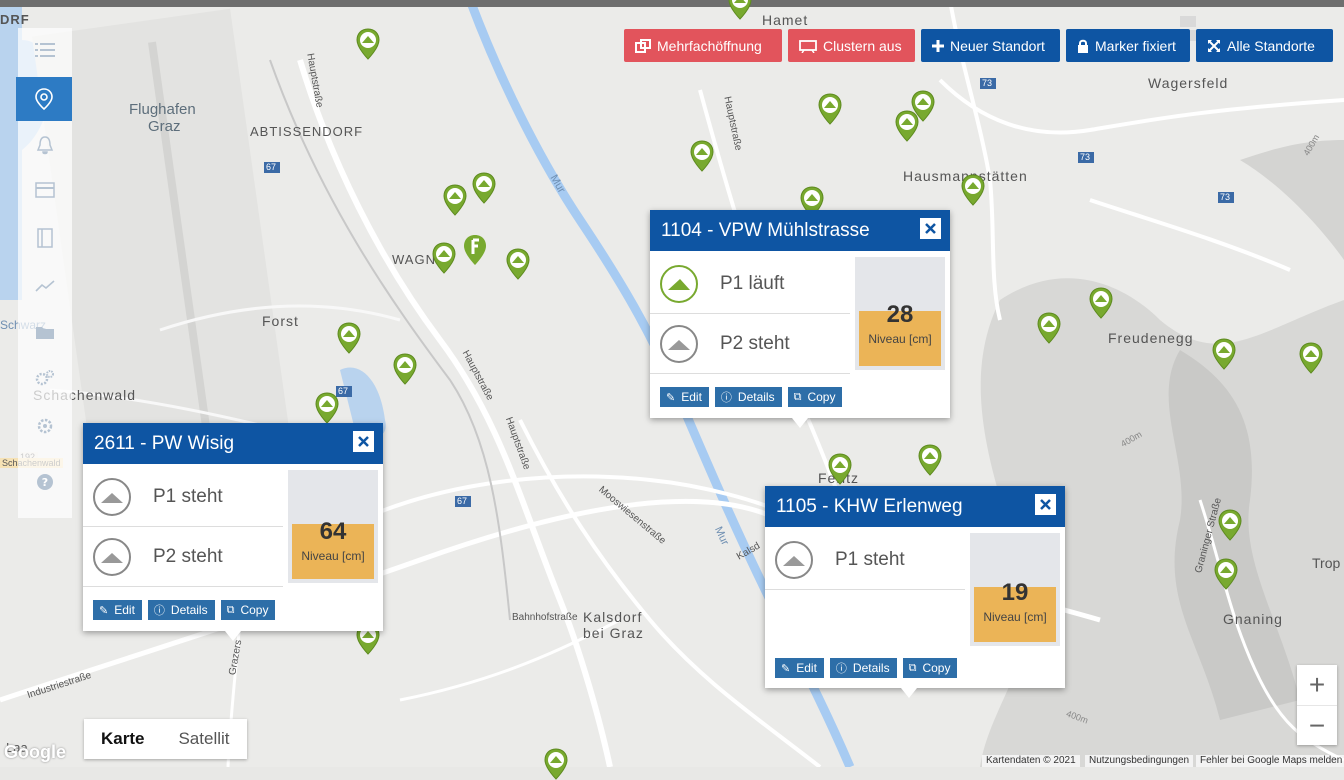 The width and height of the screenshot is (1344, 780). I want to click on card-icon, so click(45, 190).